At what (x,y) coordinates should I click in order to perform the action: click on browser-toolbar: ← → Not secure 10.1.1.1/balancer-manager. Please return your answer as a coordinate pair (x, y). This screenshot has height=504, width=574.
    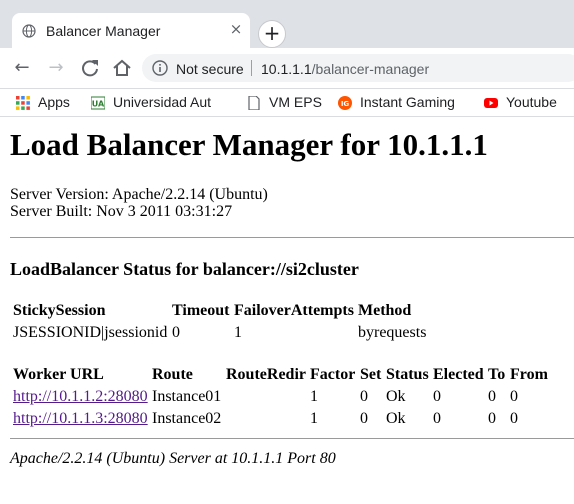
    Looking at the image, I should click on (287, 68).